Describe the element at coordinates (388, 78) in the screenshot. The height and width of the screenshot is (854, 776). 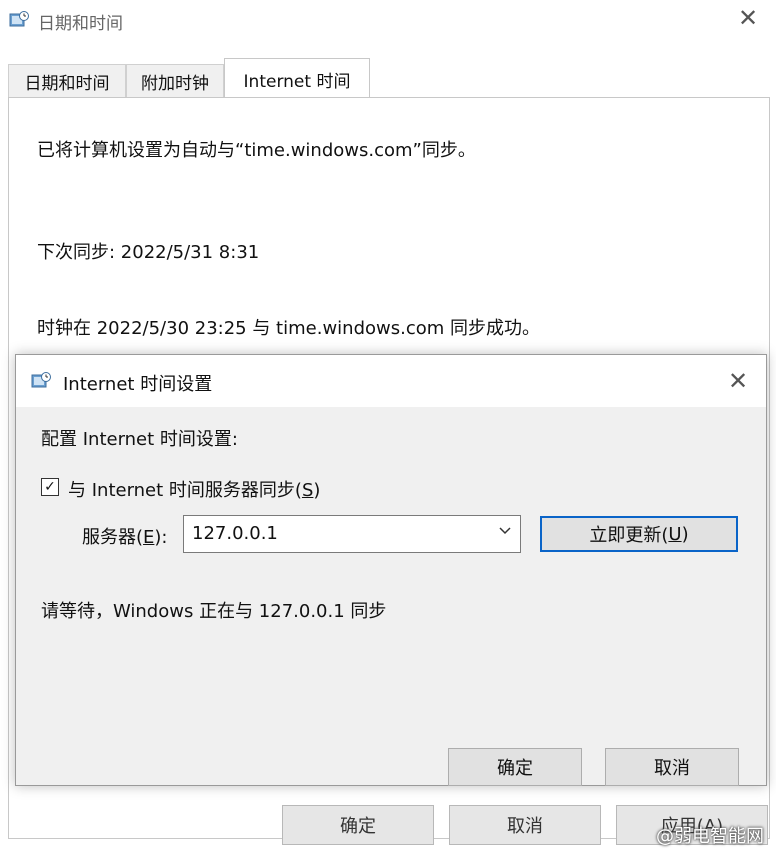
I see `tab-strip: 日期和时间 附加时钟 Internet 时间` at that location.